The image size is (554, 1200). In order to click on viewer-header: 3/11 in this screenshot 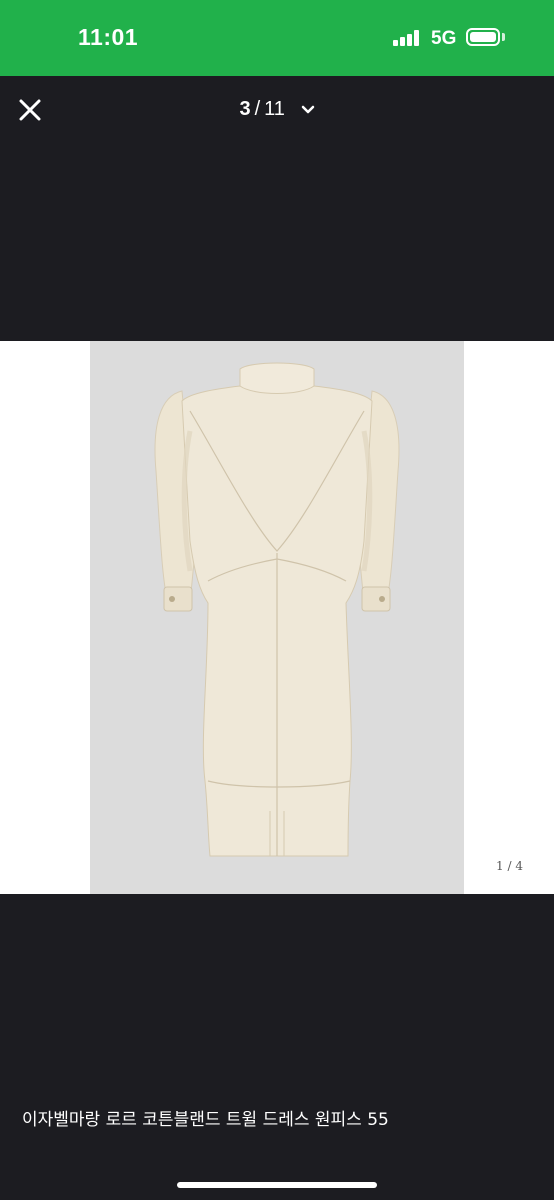, I will do `click(277, 109)`.